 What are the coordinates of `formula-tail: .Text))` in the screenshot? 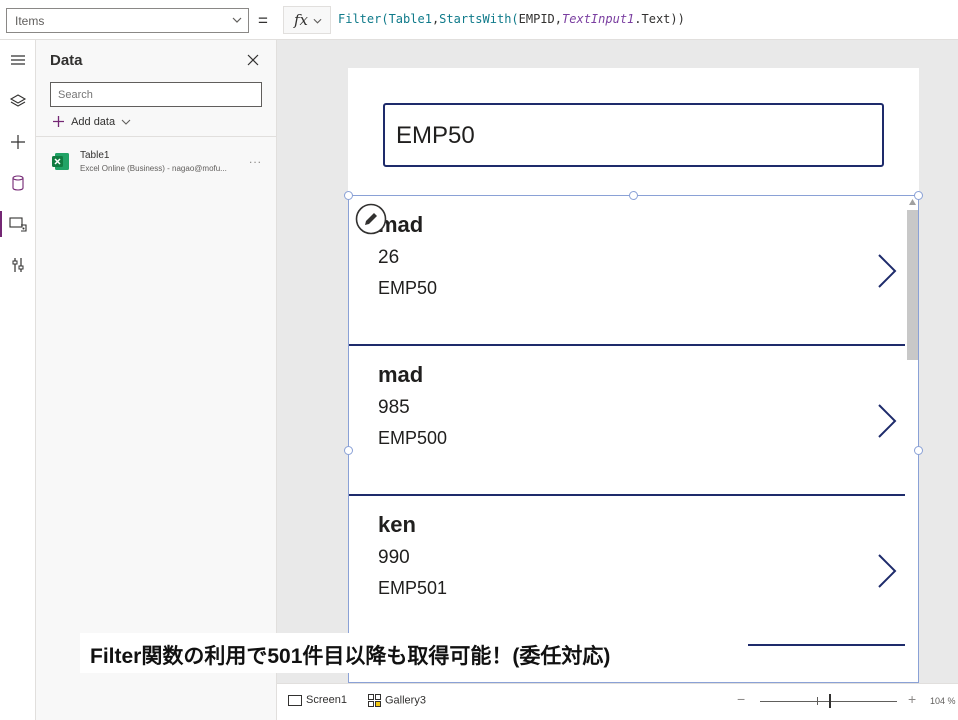 It's located at (659, 19).